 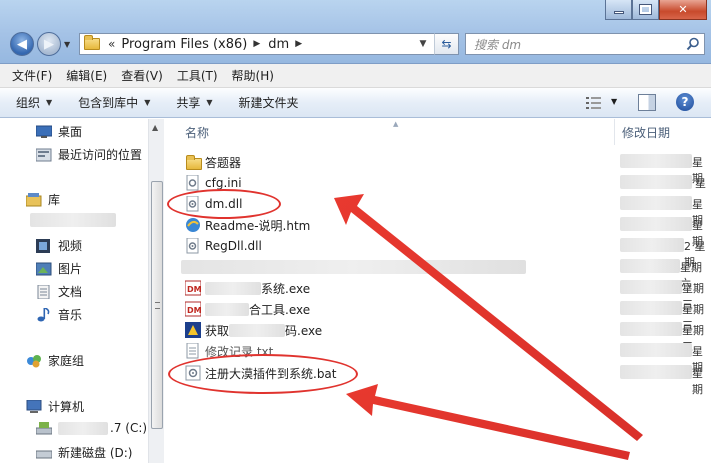 I want to click on nav-label: 库, so click(x=54, y=200).